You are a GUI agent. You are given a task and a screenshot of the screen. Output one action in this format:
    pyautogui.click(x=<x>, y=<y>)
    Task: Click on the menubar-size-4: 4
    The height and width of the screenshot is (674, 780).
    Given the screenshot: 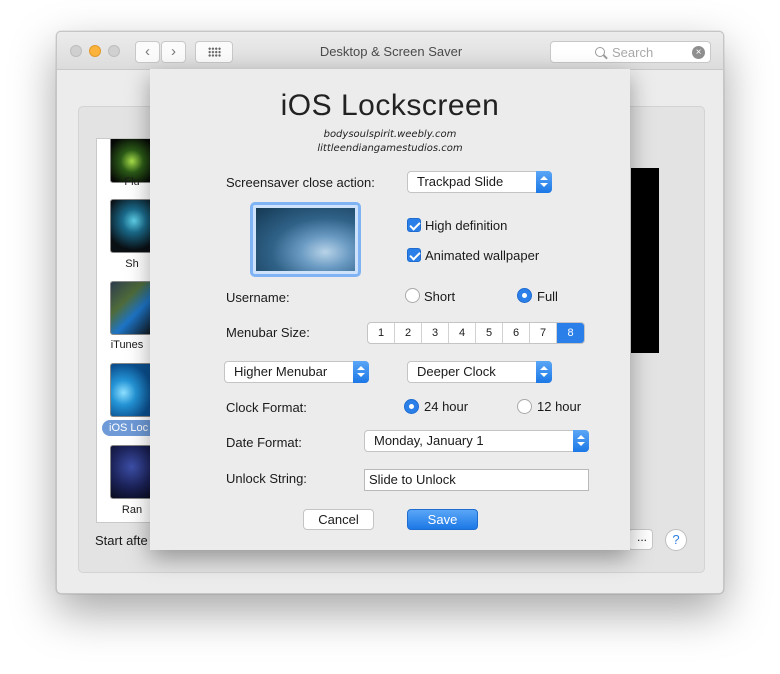 What is the action you would take?
    pyautogui.click(x=462, y=333)
    